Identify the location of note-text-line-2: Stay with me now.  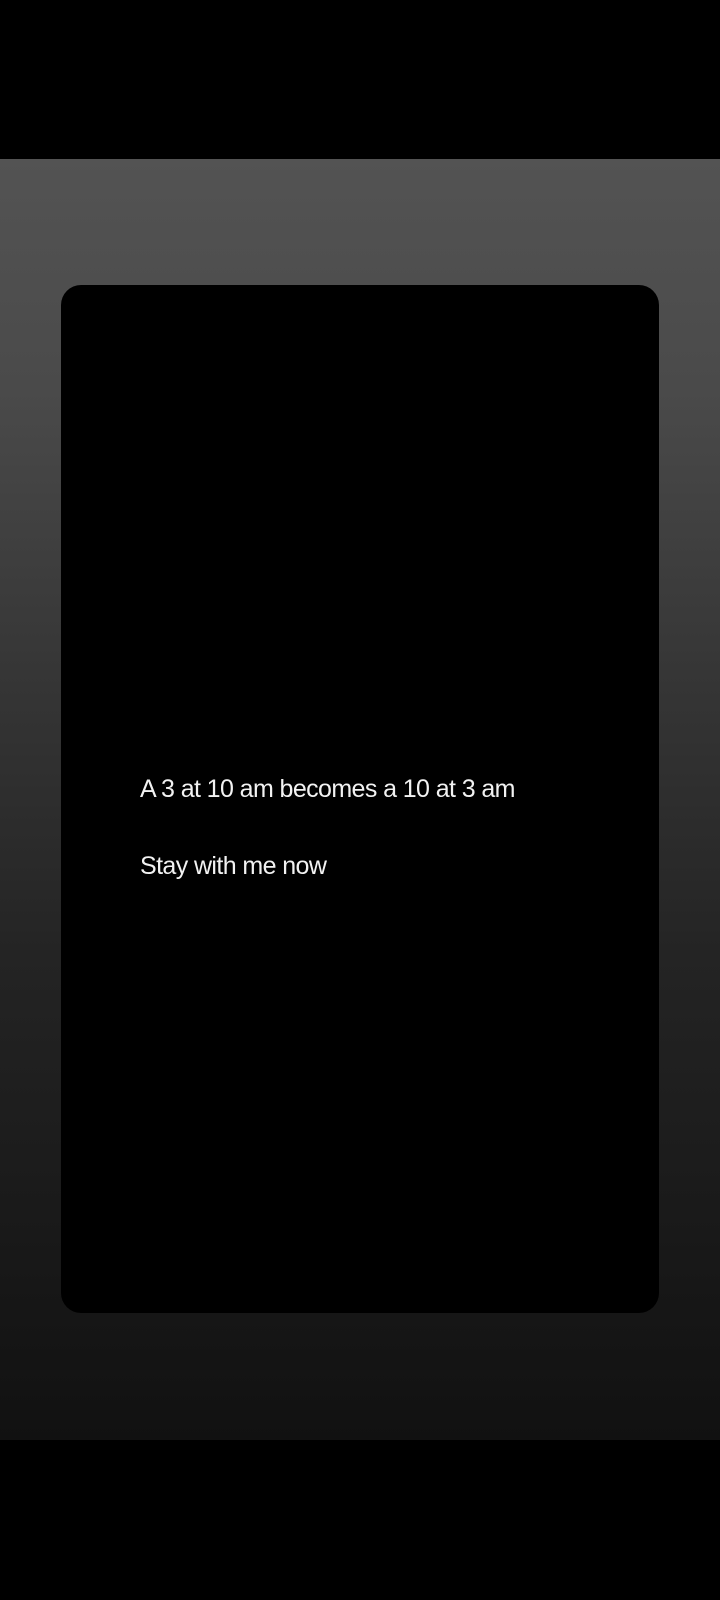
(233, 866).